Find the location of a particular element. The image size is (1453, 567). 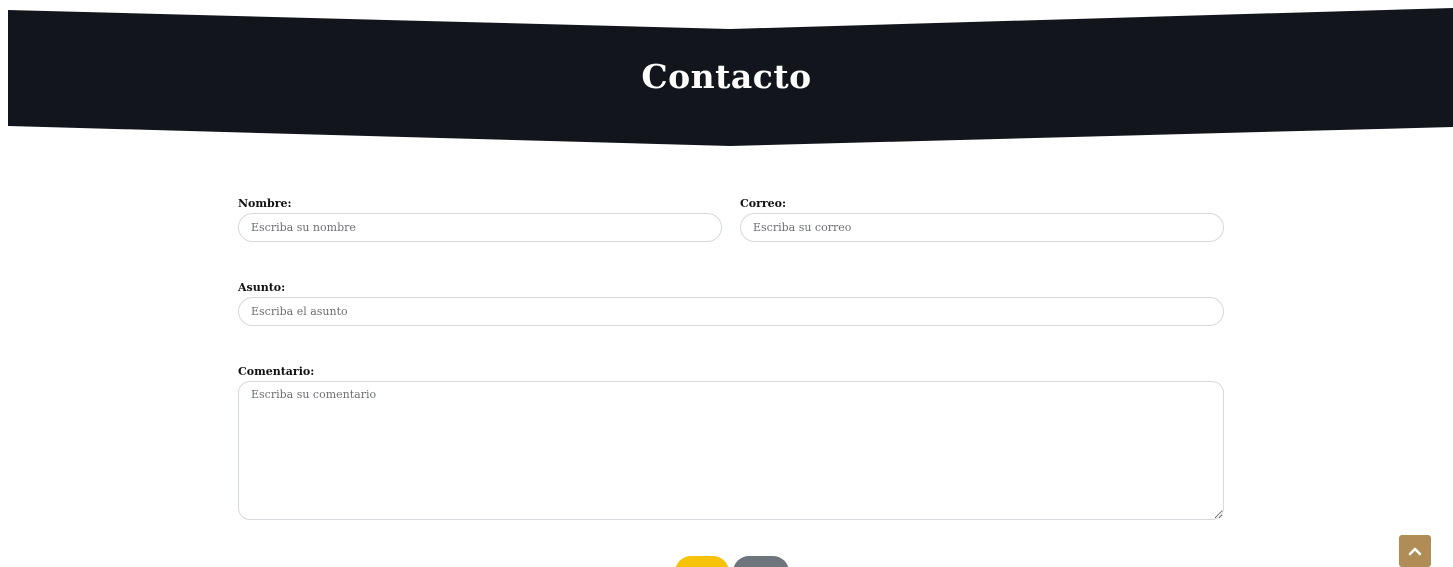

asunto-label: Asunto: is located at coordinates (262, 287).